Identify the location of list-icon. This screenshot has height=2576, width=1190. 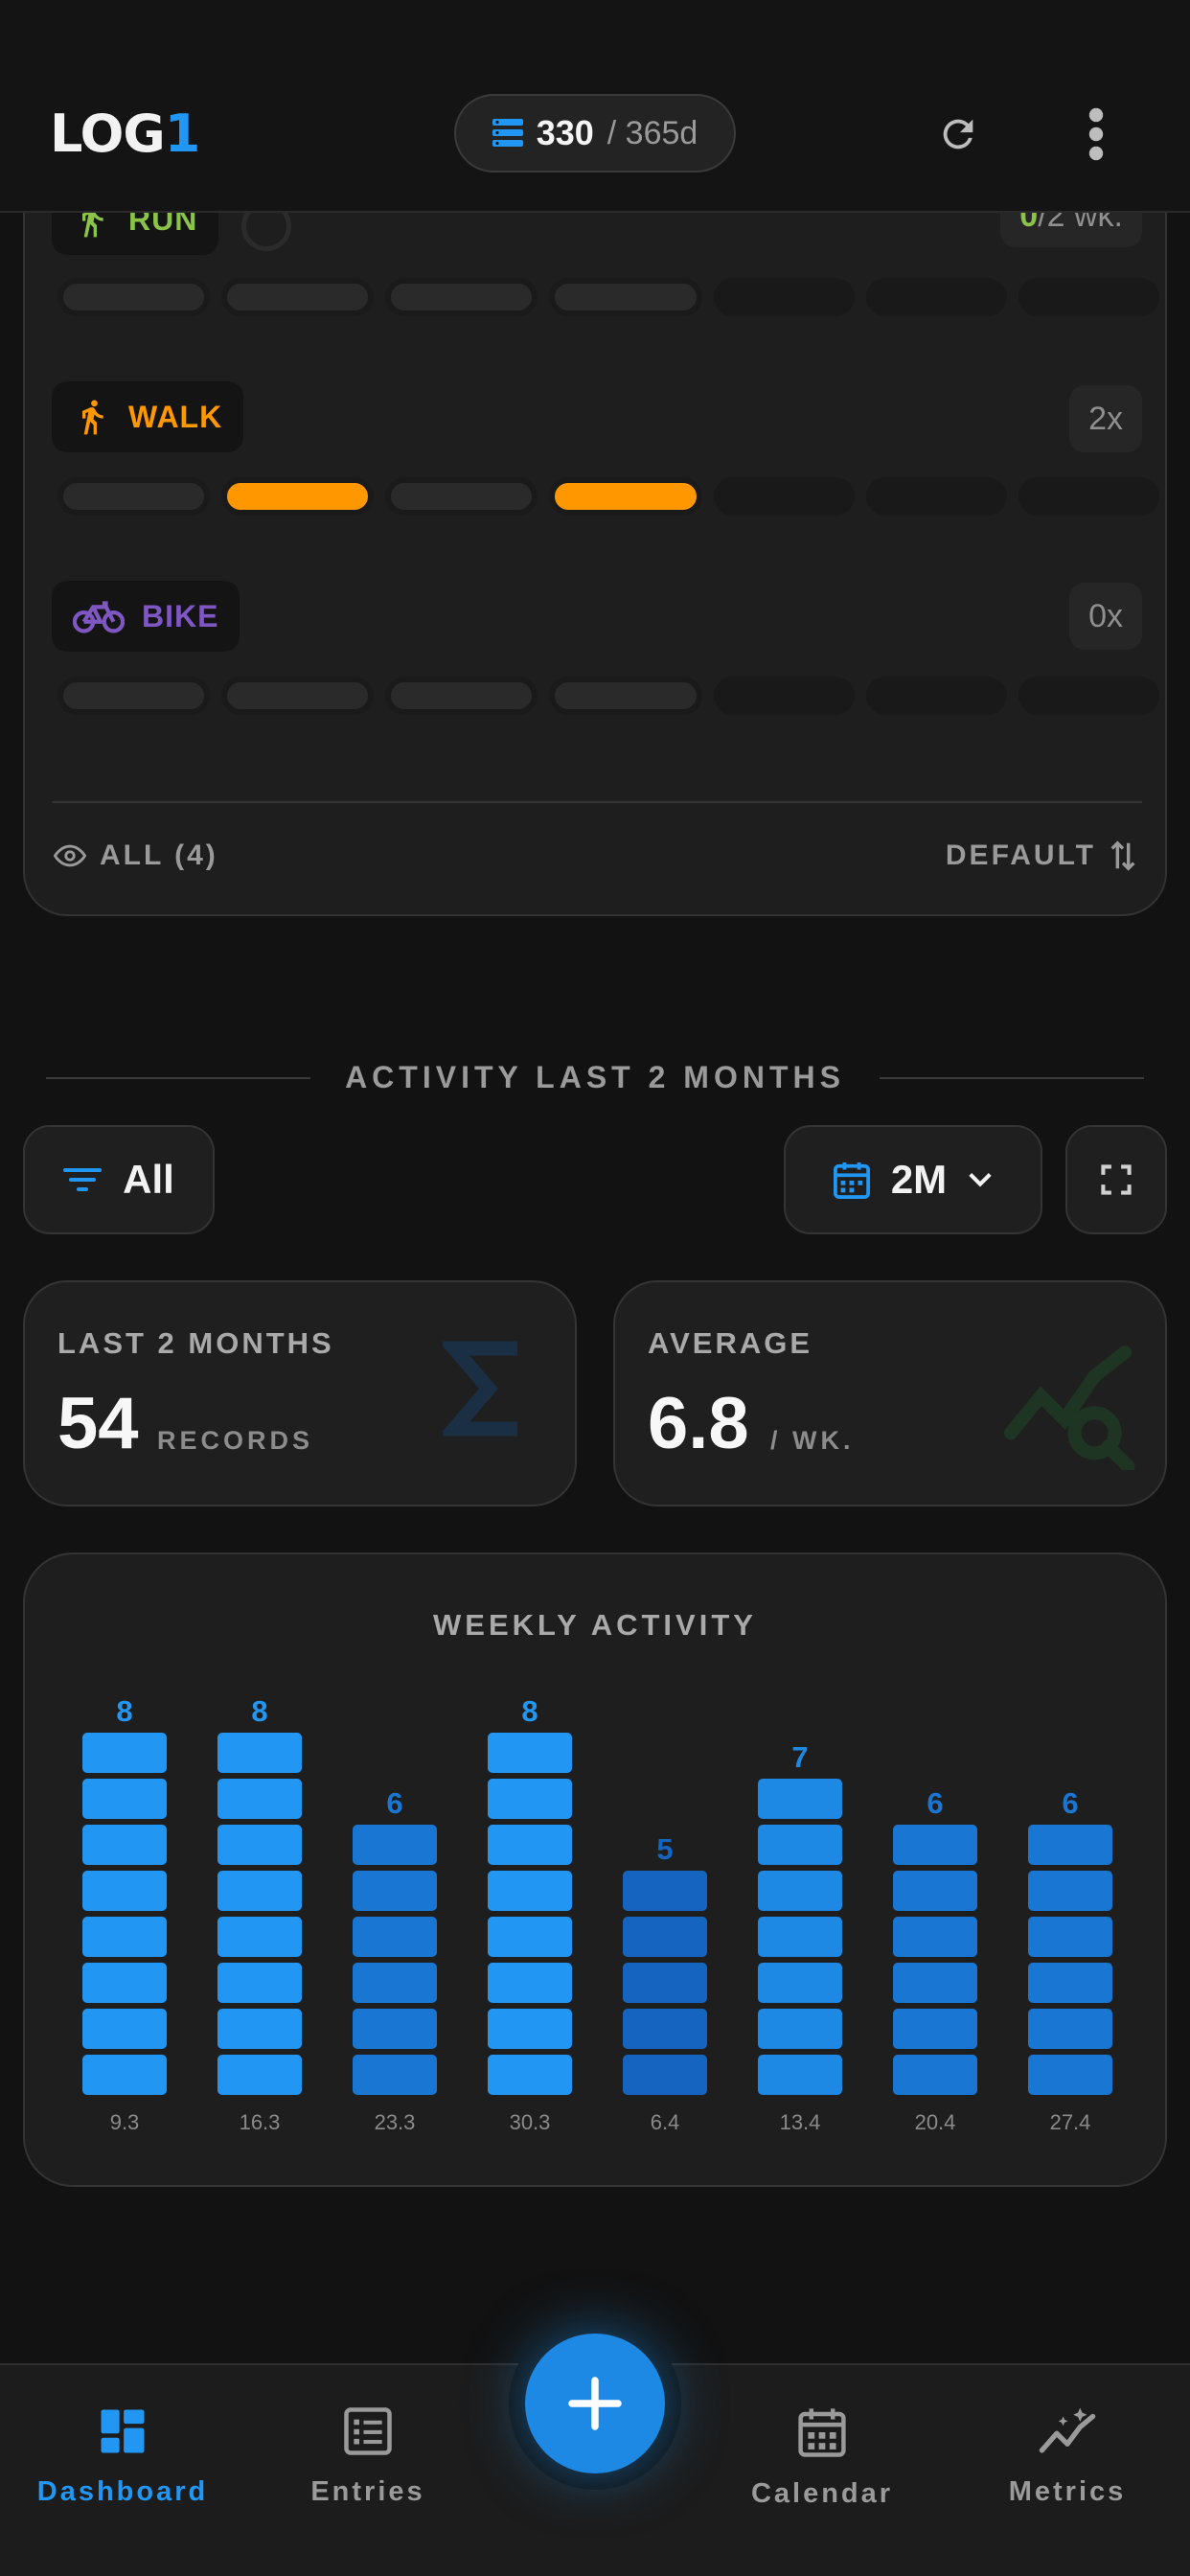
(368, 2431).